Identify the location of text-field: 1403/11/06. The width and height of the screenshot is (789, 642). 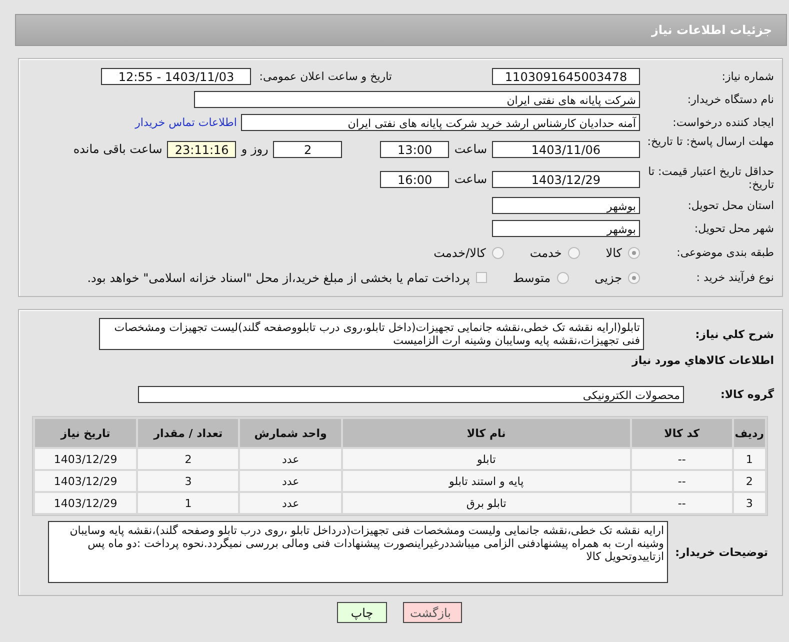
(566, 149).